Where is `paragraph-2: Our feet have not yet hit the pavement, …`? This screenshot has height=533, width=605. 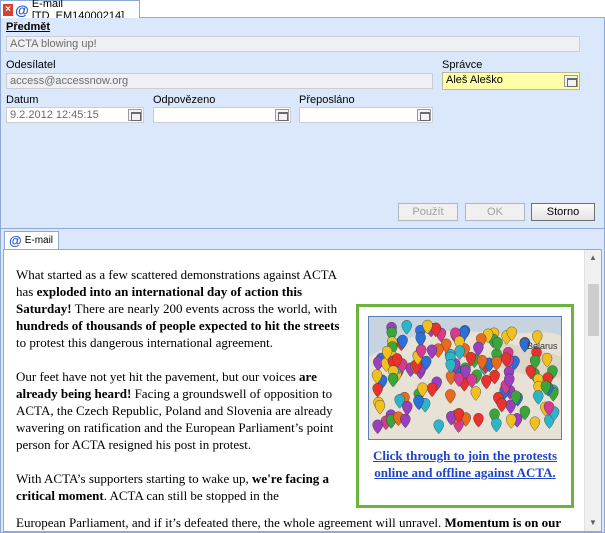 paragraph-2: Our feet have not yet hit the pavement, … is located at coordinates (175, 410).